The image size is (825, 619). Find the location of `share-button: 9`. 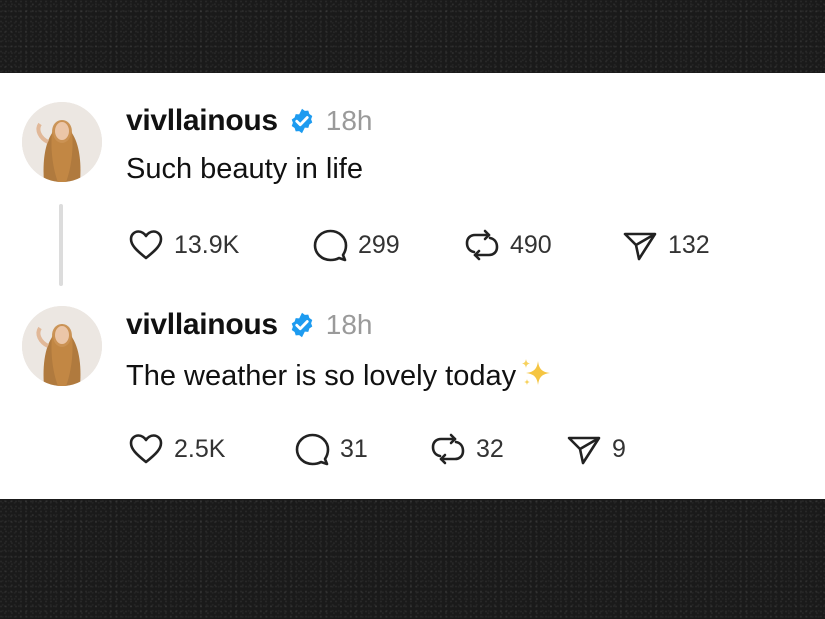

share-button: 9 is located at coordinates (595, 449).